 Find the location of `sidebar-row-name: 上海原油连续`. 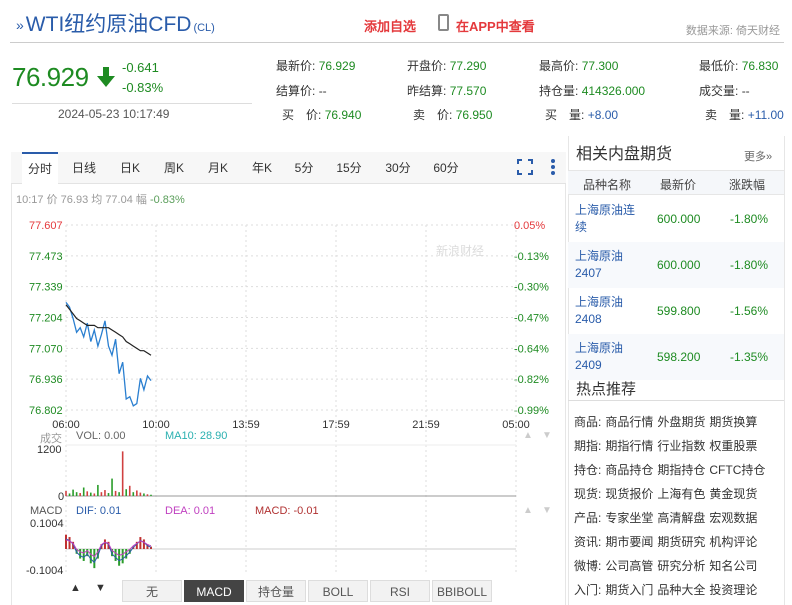

sidebar-row-name: 上海原油连续 is located at coordinates (611, 219).